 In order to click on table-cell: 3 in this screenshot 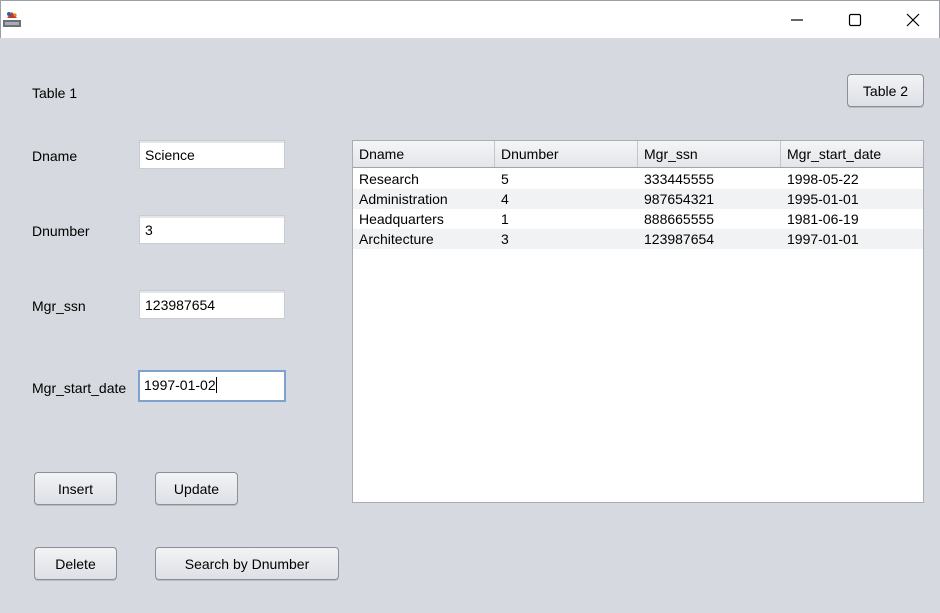, I will do `click(505, 239)`.